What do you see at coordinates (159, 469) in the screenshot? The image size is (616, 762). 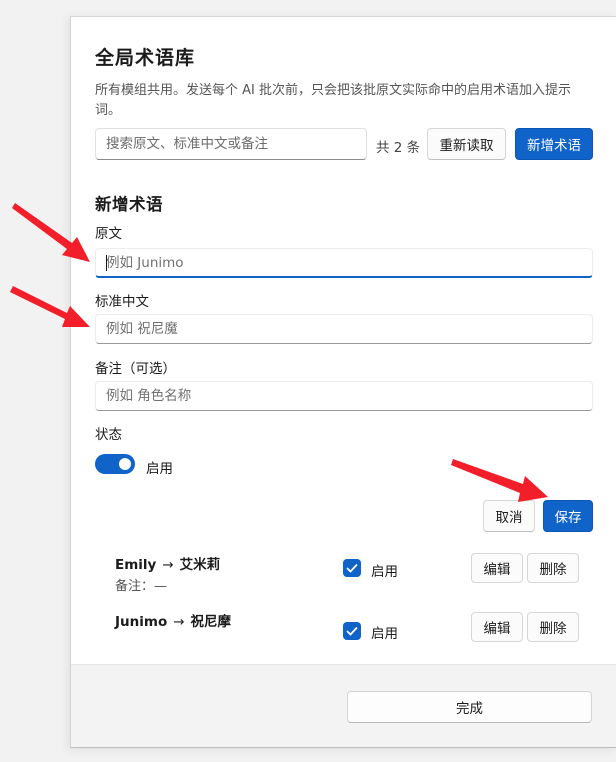 I see `status-toggle-label: 启用` at bounding box center [159, 469].